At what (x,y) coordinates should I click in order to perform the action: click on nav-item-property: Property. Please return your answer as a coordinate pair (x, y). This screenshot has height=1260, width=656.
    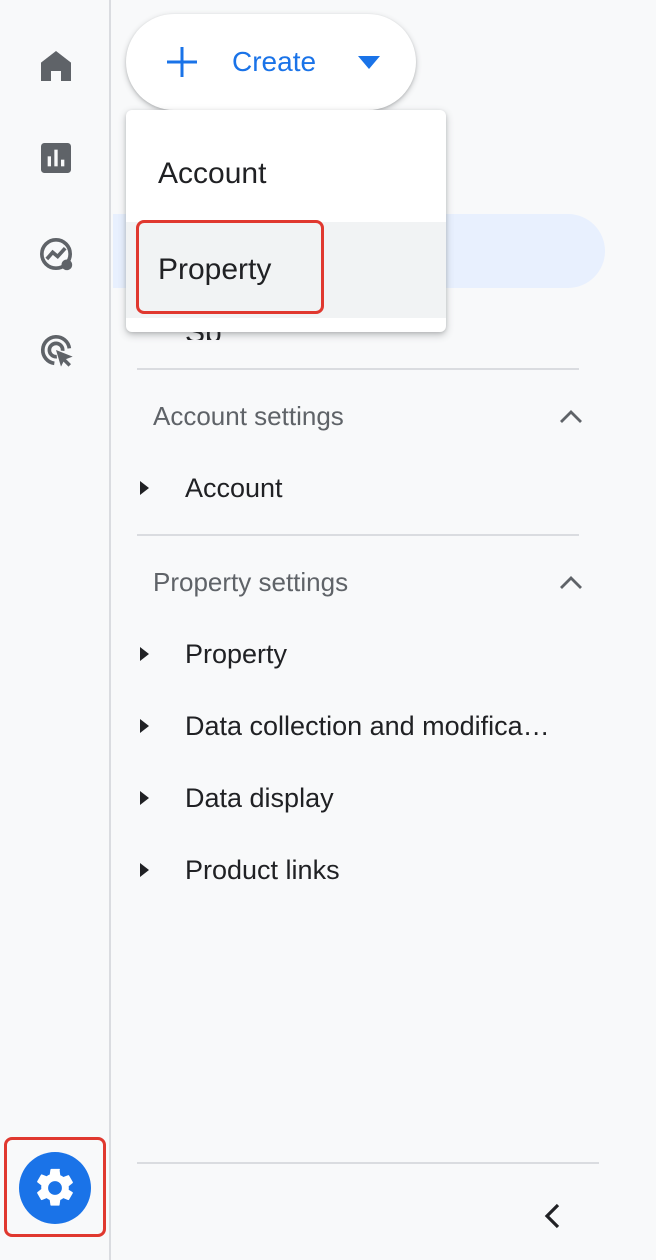
    Looking at the image, I should click on (367, 654).